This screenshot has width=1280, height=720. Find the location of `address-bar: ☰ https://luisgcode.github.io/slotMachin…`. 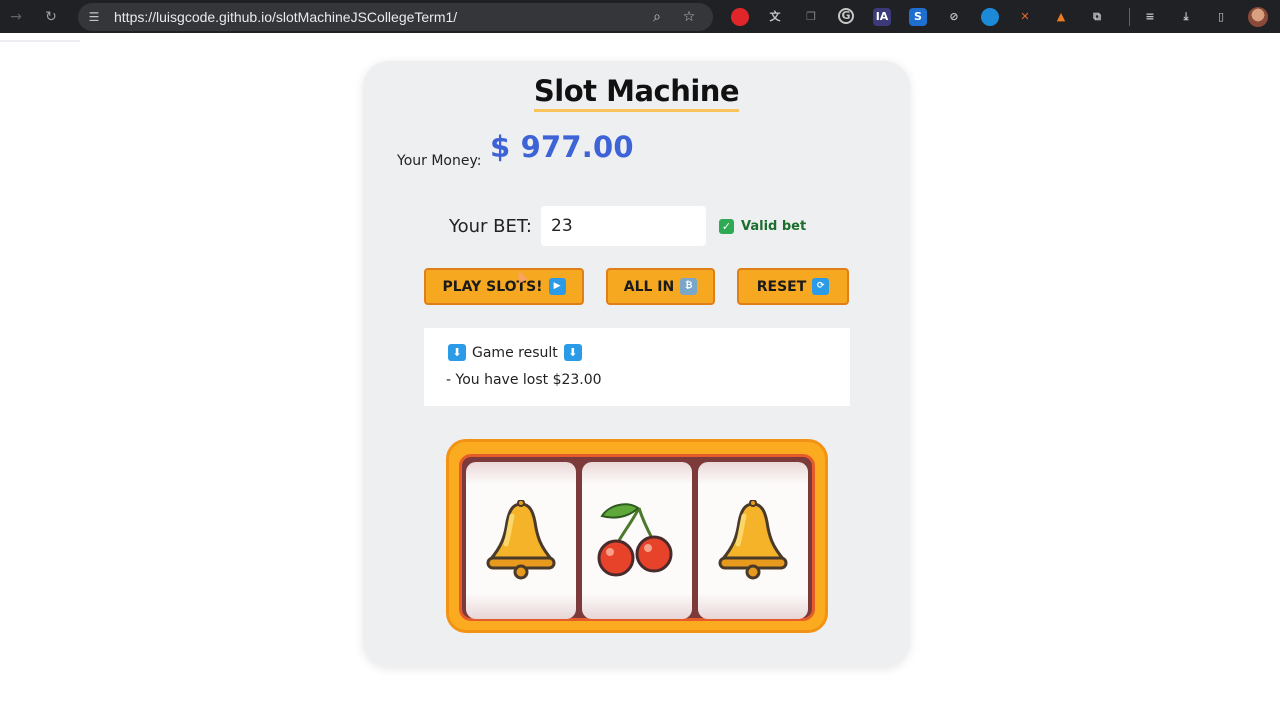

address-bar: ☰ https://luisgcode.github.io/slotMachin… is located at coordinates (395, 17).